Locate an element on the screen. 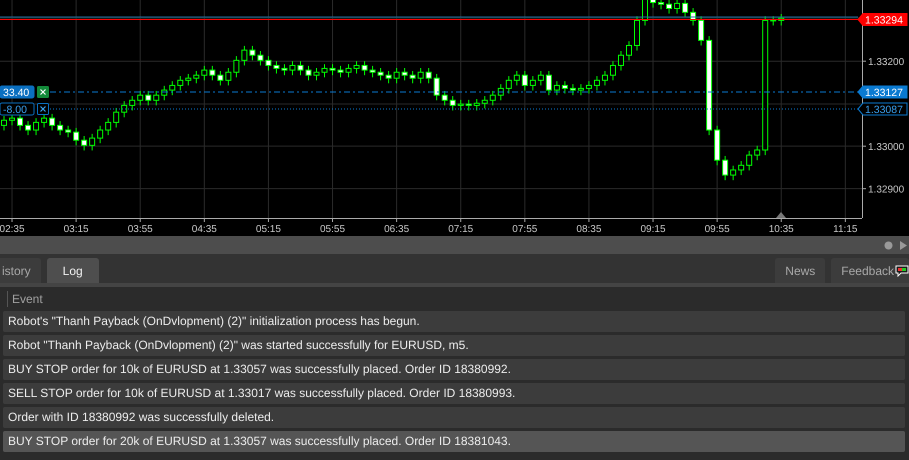 The width and height of the screenshot is (909, 460). tab: Feedback is located at coordinates (870, 270).